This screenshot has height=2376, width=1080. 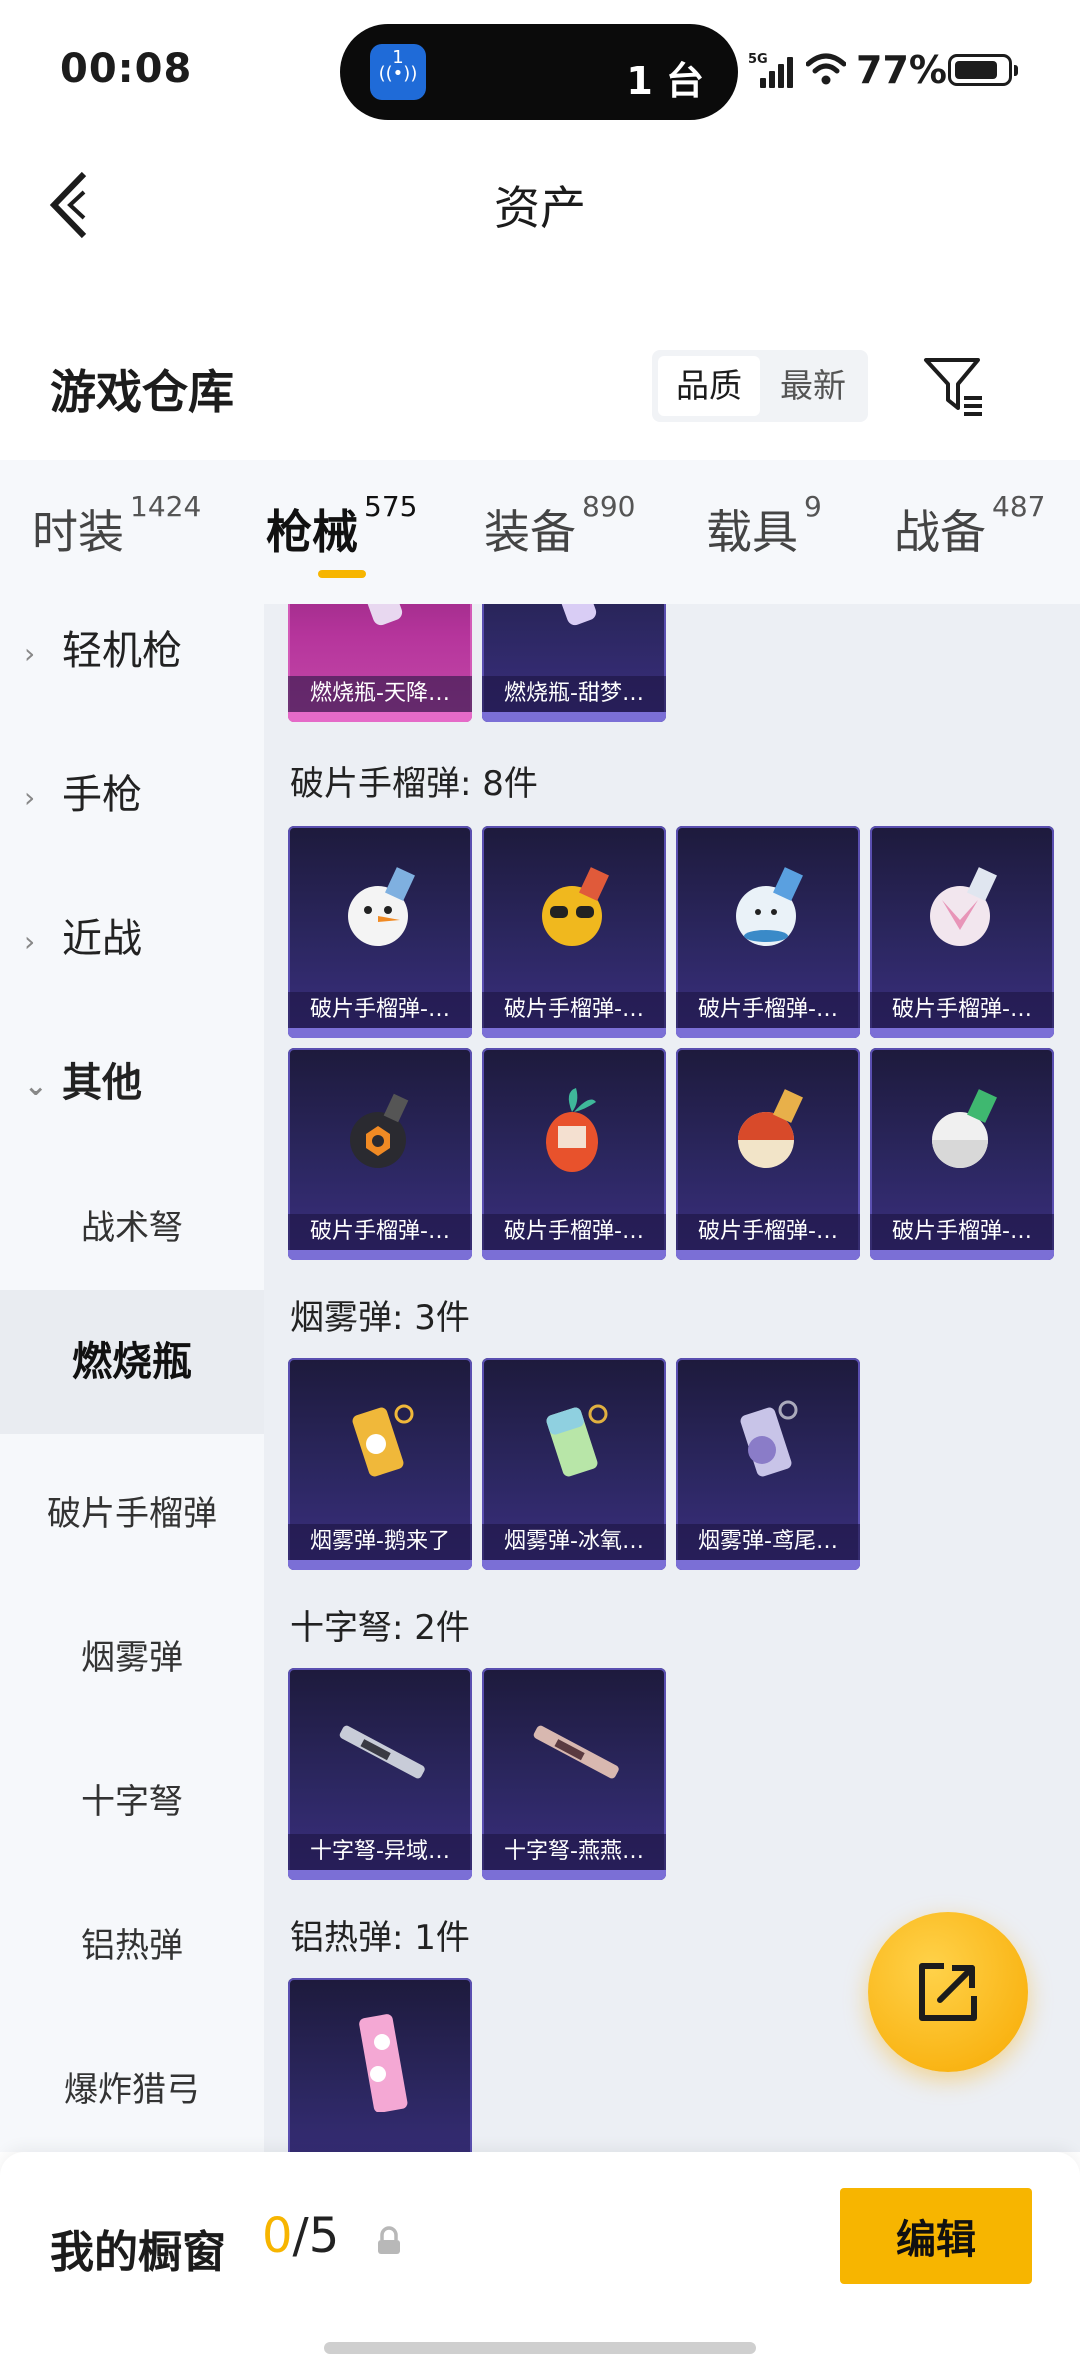 What do you see at coordinates (540, 2264) in the screenshot?
I see `showcase-bar: 我的橱窗 0/5 编辑` at bounding box center [540, 2264].